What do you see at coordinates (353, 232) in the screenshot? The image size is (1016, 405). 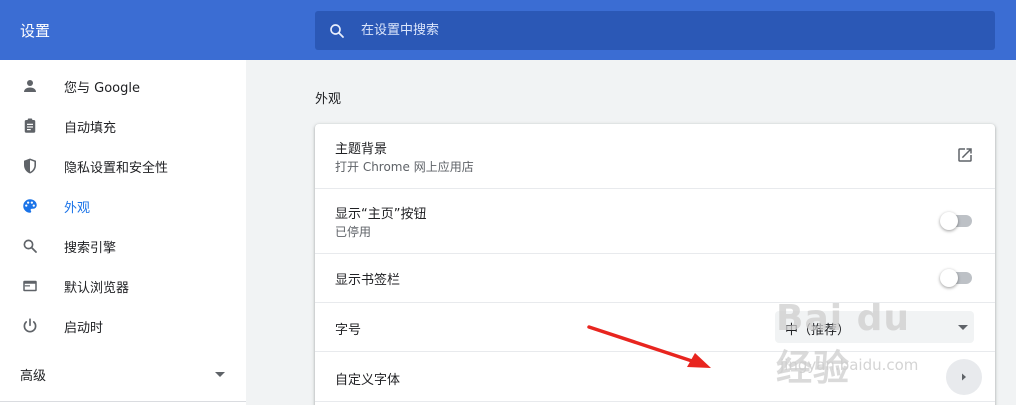 I see `row-subtitle: 已停用` at bounding box center [353, 232].